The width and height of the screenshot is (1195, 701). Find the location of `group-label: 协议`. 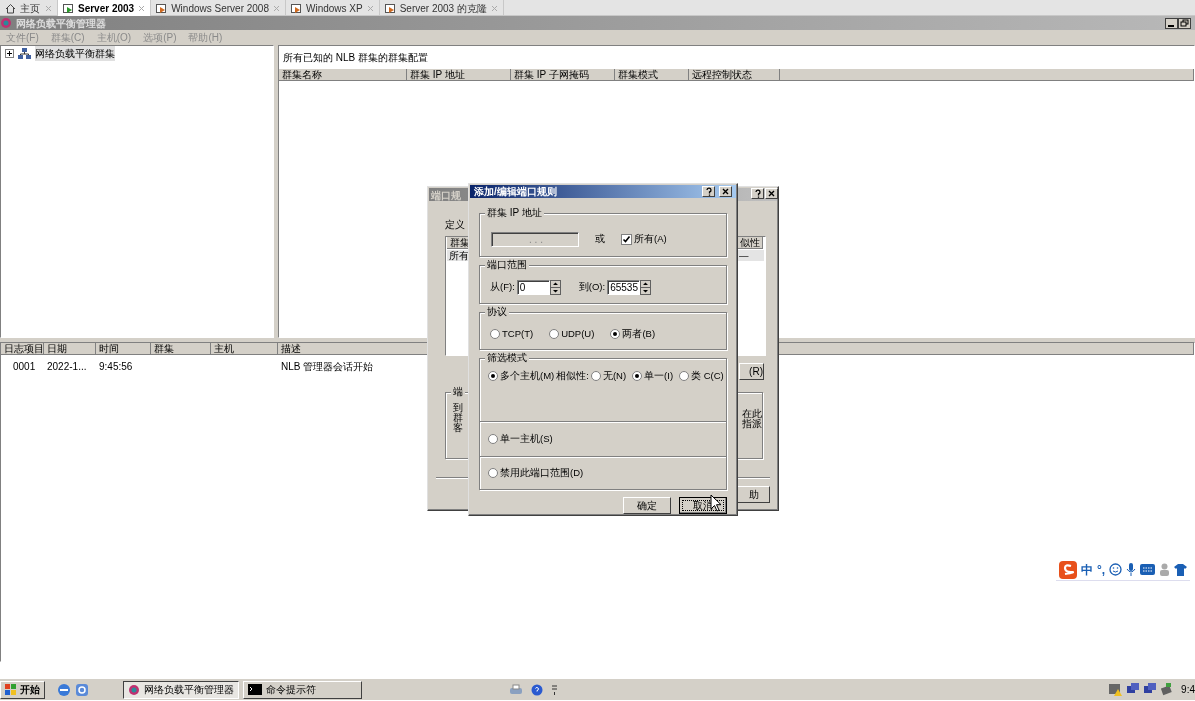

group-label: 协议 is located at coordinates (497, 312).